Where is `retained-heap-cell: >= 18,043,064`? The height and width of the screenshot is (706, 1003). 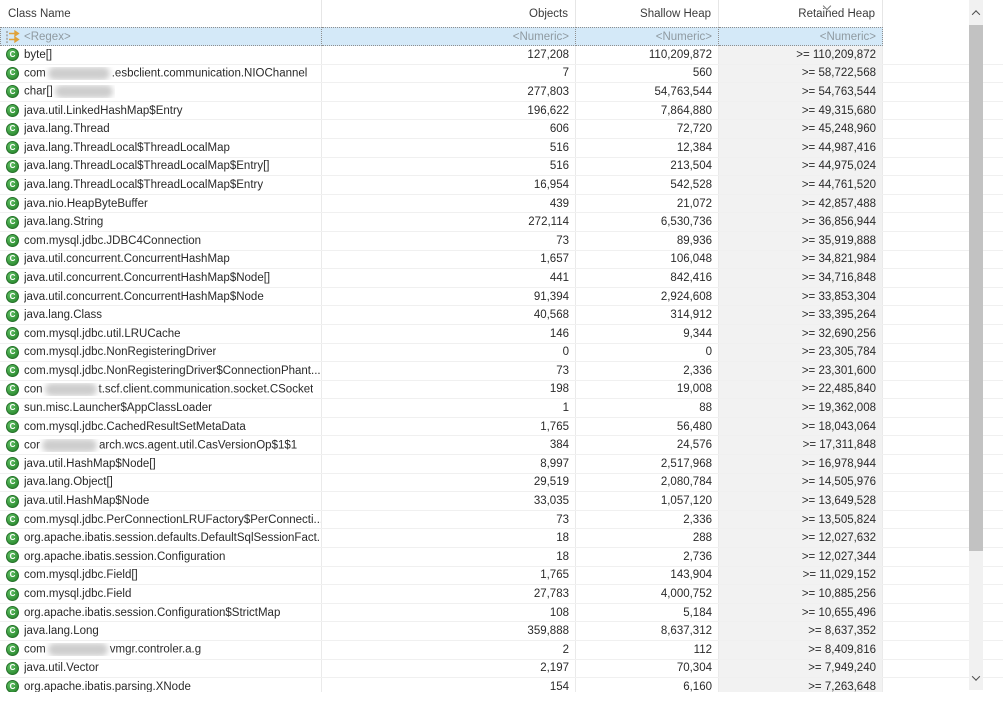 retained-heap-cell: >= 18,043,064 is located at coordinates (801, 426).